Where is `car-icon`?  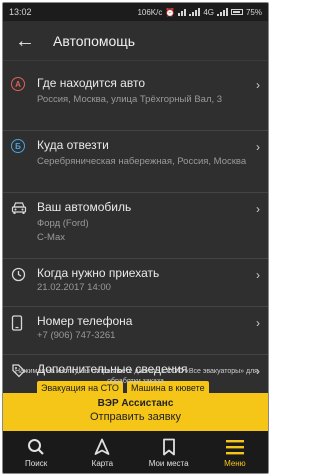 car-icon is located at coordinates (19, 209).